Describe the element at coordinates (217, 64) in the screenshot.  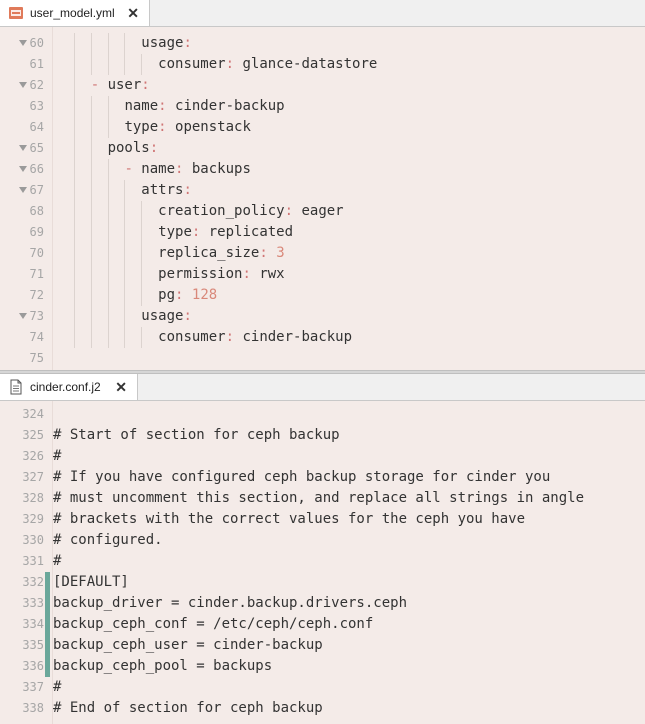
I see `code-line: consumer: glance-datastore` at that location.